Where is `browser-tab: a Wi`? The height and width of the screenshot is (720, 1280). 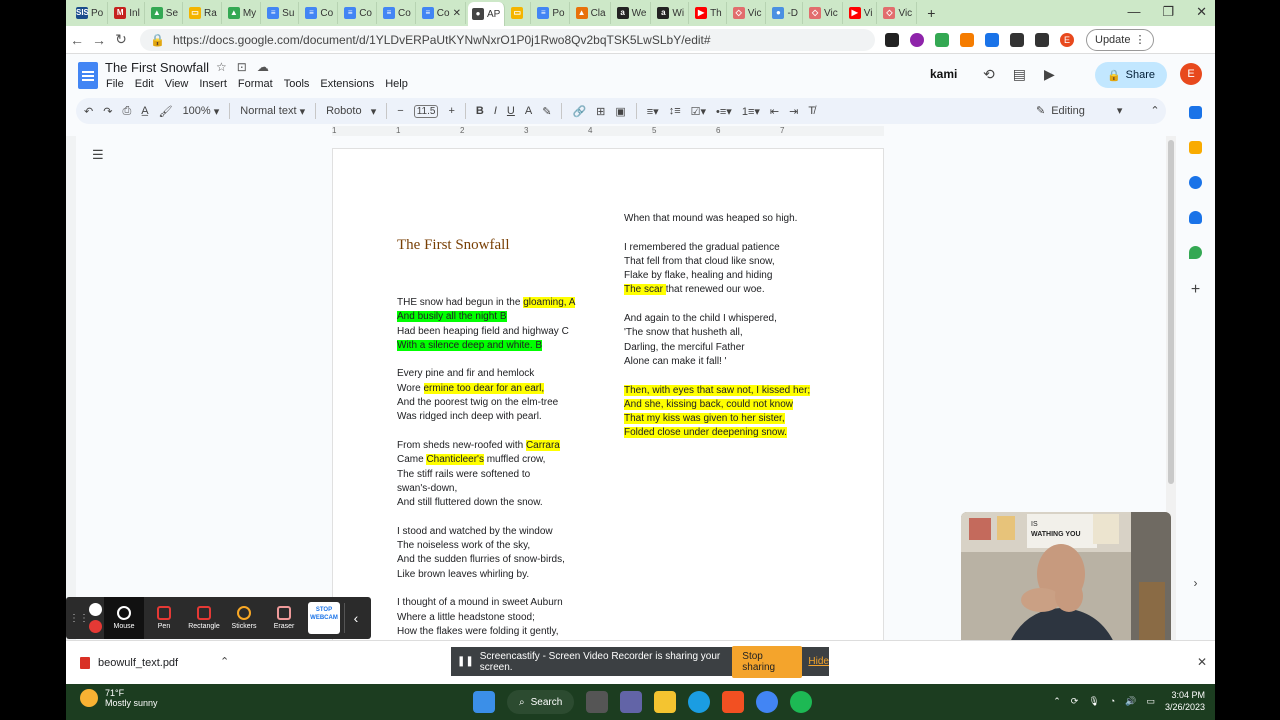
browser-tab: a Wi is located at coordinates (671, 13).